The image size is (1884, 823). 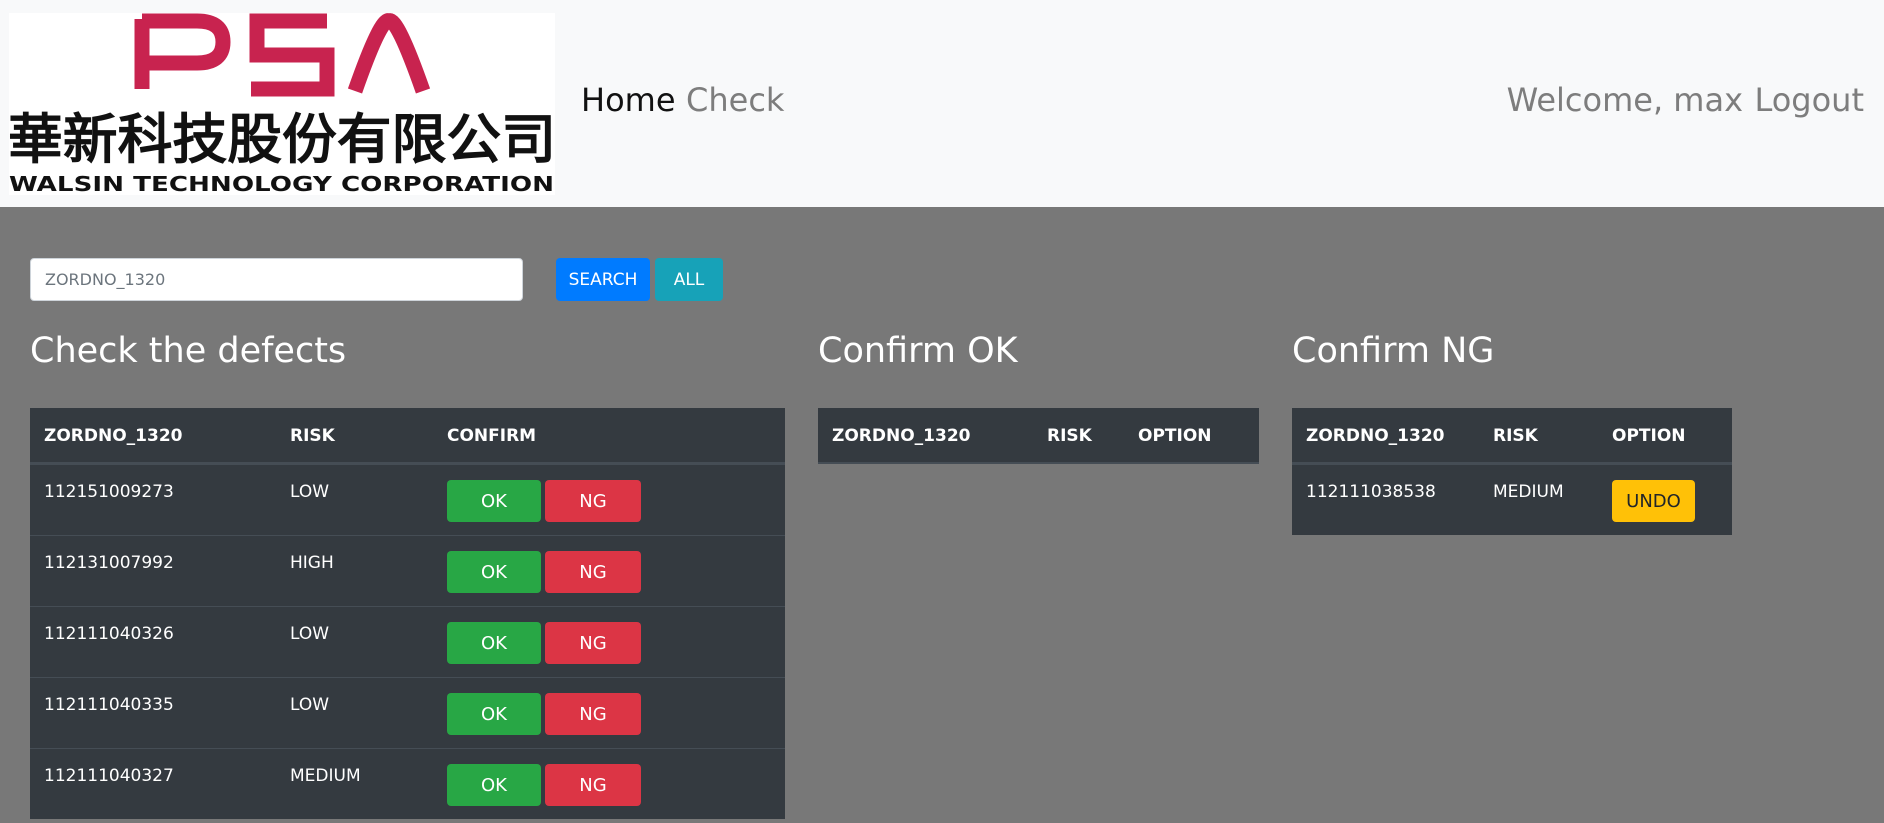 What do you see at coordinates (109, 563) in the screenshot?
I see `zordno-cell: 112131007992` at bounding box center [109, 563].